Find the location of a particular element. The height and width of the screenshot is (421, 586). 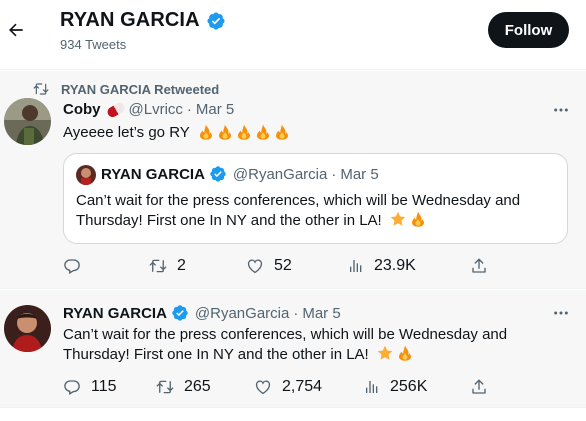

arrow-left-icon is located at coordinates (16, 30).